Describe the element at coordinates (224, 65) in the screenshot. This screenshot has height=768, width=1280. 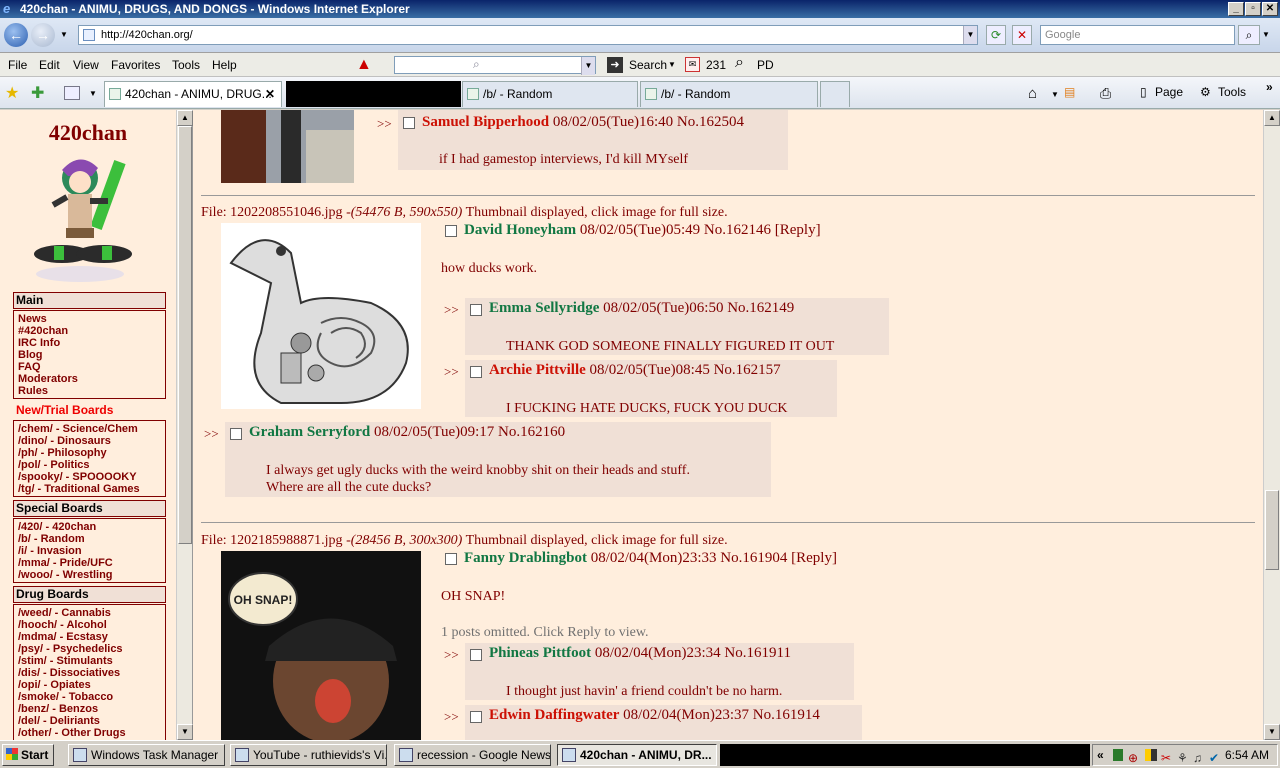
I see `menu-help: Help` at that location.